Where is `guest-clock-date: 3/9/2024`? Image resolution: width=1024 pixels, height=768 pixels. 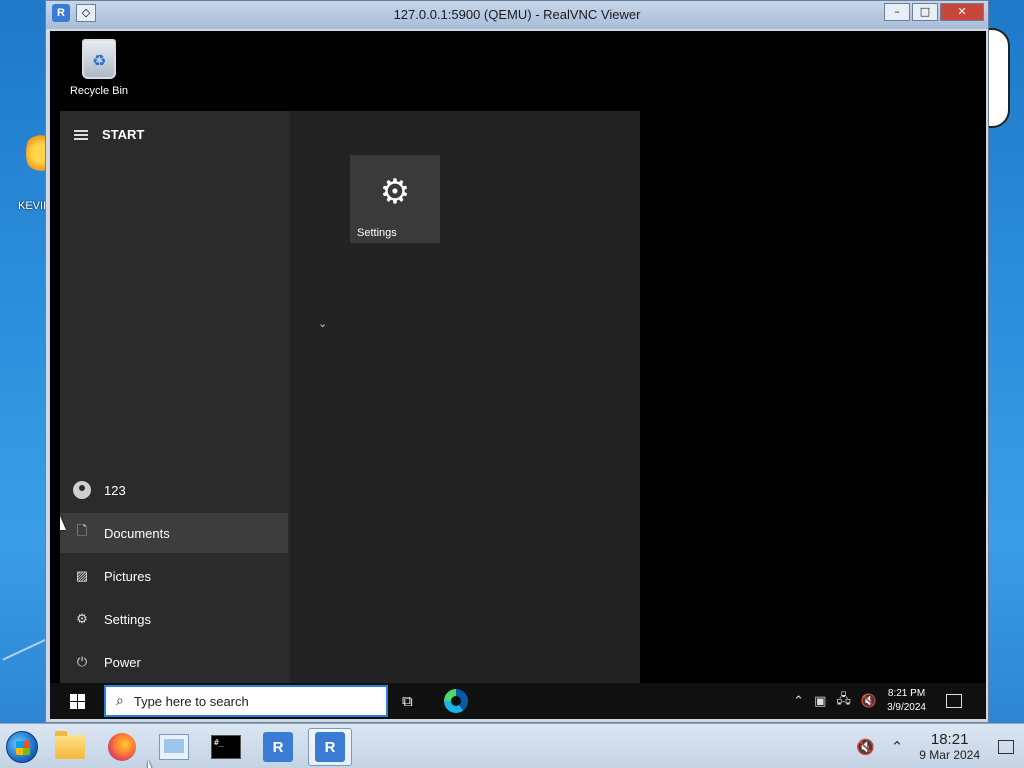 guest-clock-date: 3/9/2024 is located at coordinates (906, 707).